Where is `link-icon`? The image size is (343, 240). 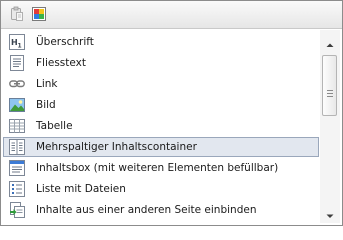 link-icon is located at coordinates (17, 84).